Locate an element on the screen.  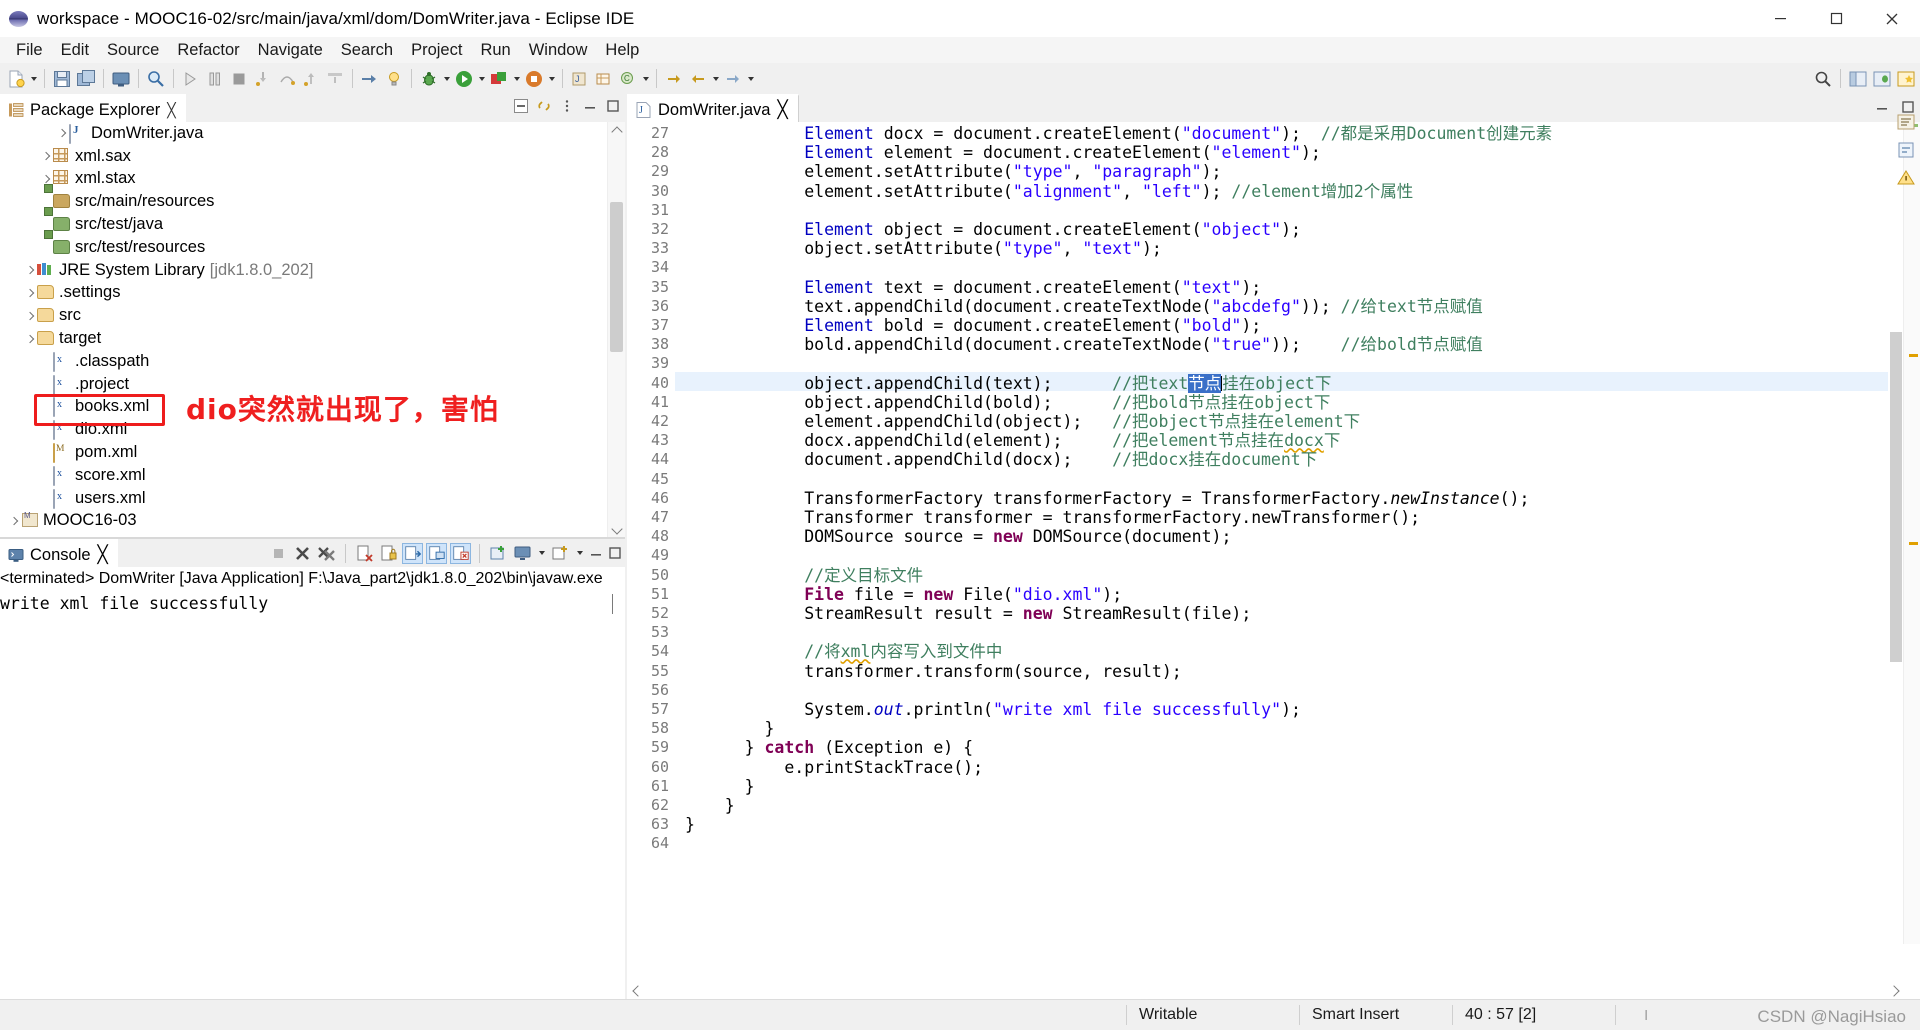
save-all-icon is located at coordinates (86, 79).